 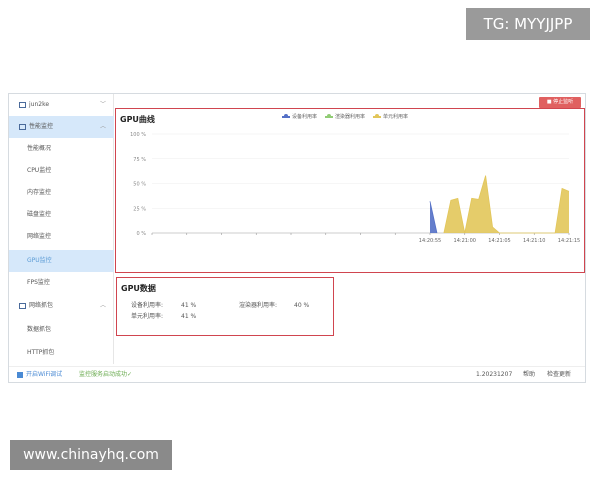 What do you see at coordinates (61, 353) in the screenshot?
I see `sidebar-item-http-capture: HTTP抓包` at bounding box center [61, 353].